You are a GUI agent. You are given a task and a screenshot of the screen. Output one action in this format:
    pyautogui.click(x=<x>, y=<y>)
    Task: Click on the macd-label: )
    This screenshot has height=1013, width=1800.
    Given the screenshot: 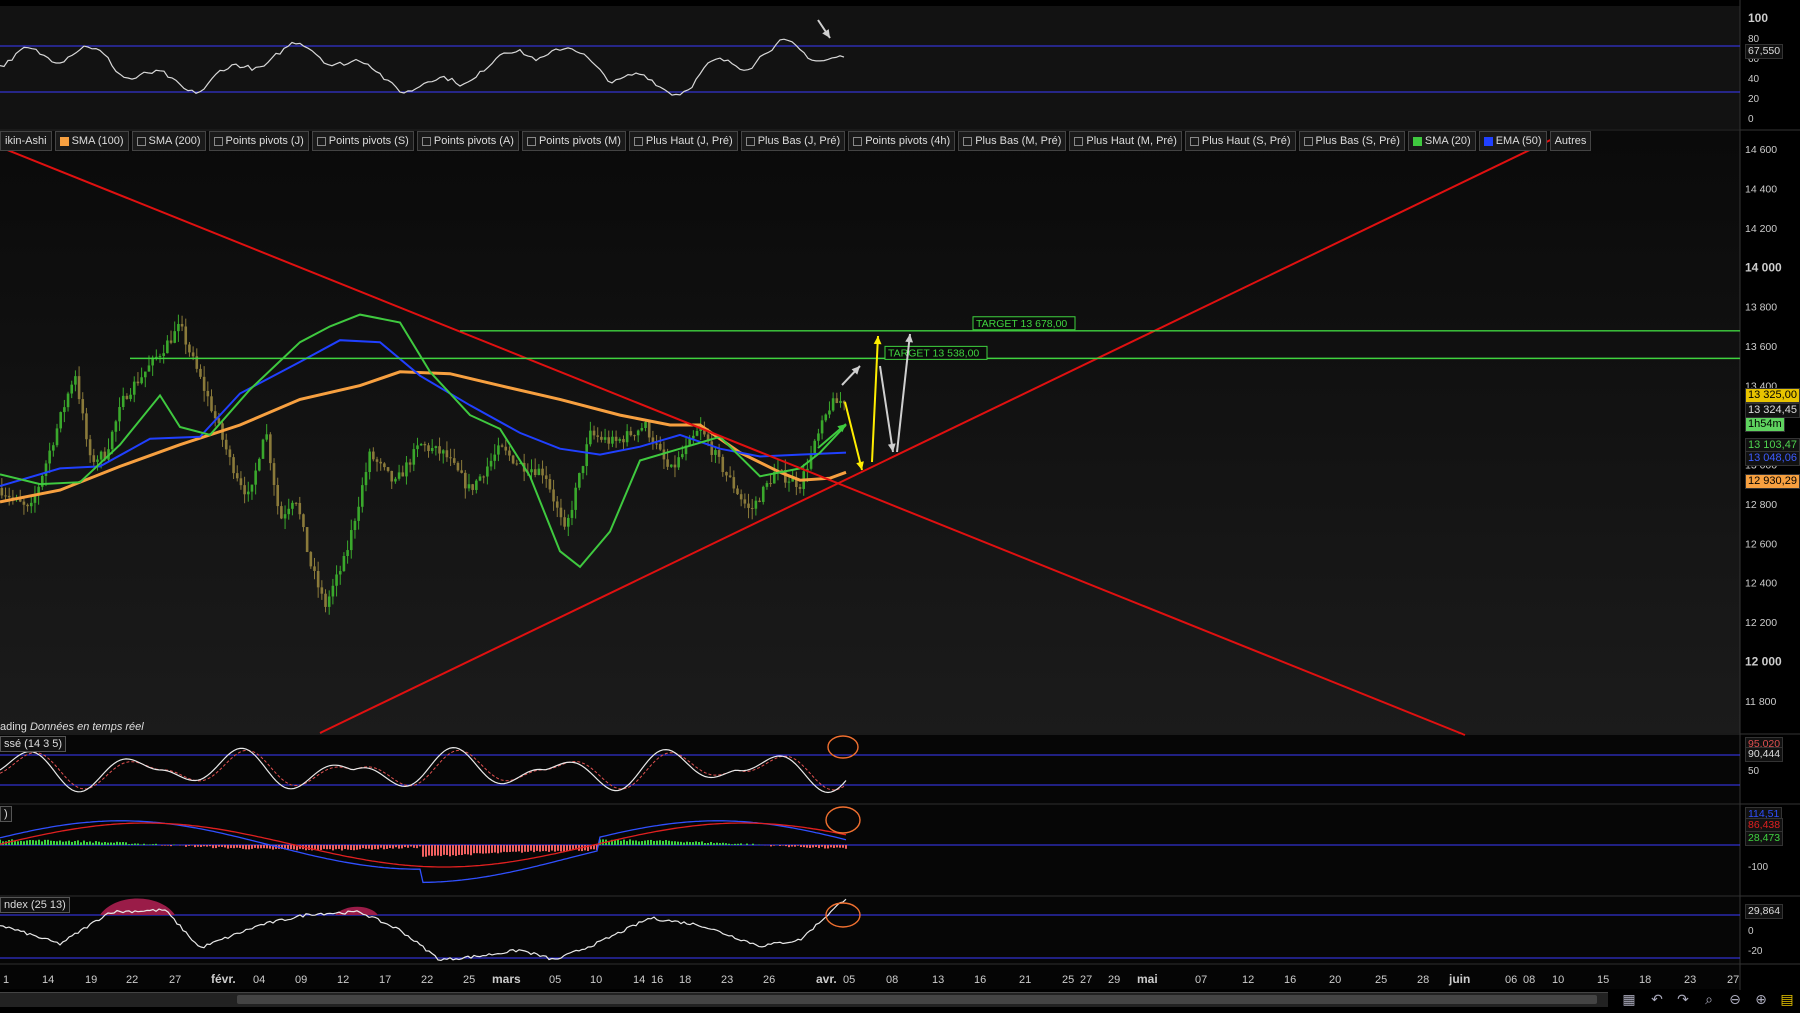 What is the action you would take?
    pyautogui.click(x=6, y=814)
    